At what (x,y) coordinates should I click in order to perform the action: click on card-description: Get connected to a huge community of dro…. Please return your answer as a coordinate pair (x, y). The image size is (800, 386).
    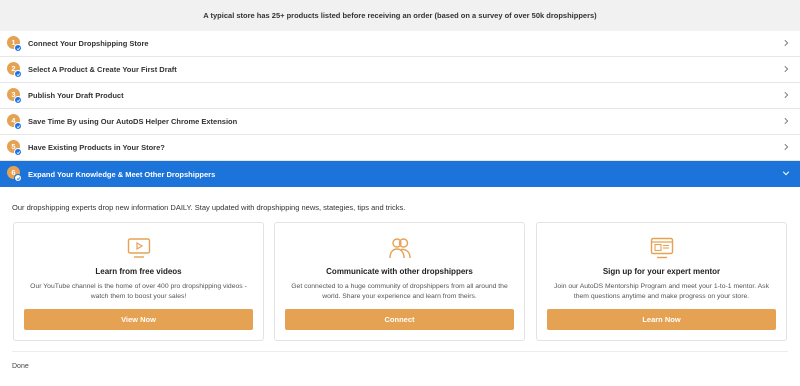
    Looking at the image, I should click on (399, 291).